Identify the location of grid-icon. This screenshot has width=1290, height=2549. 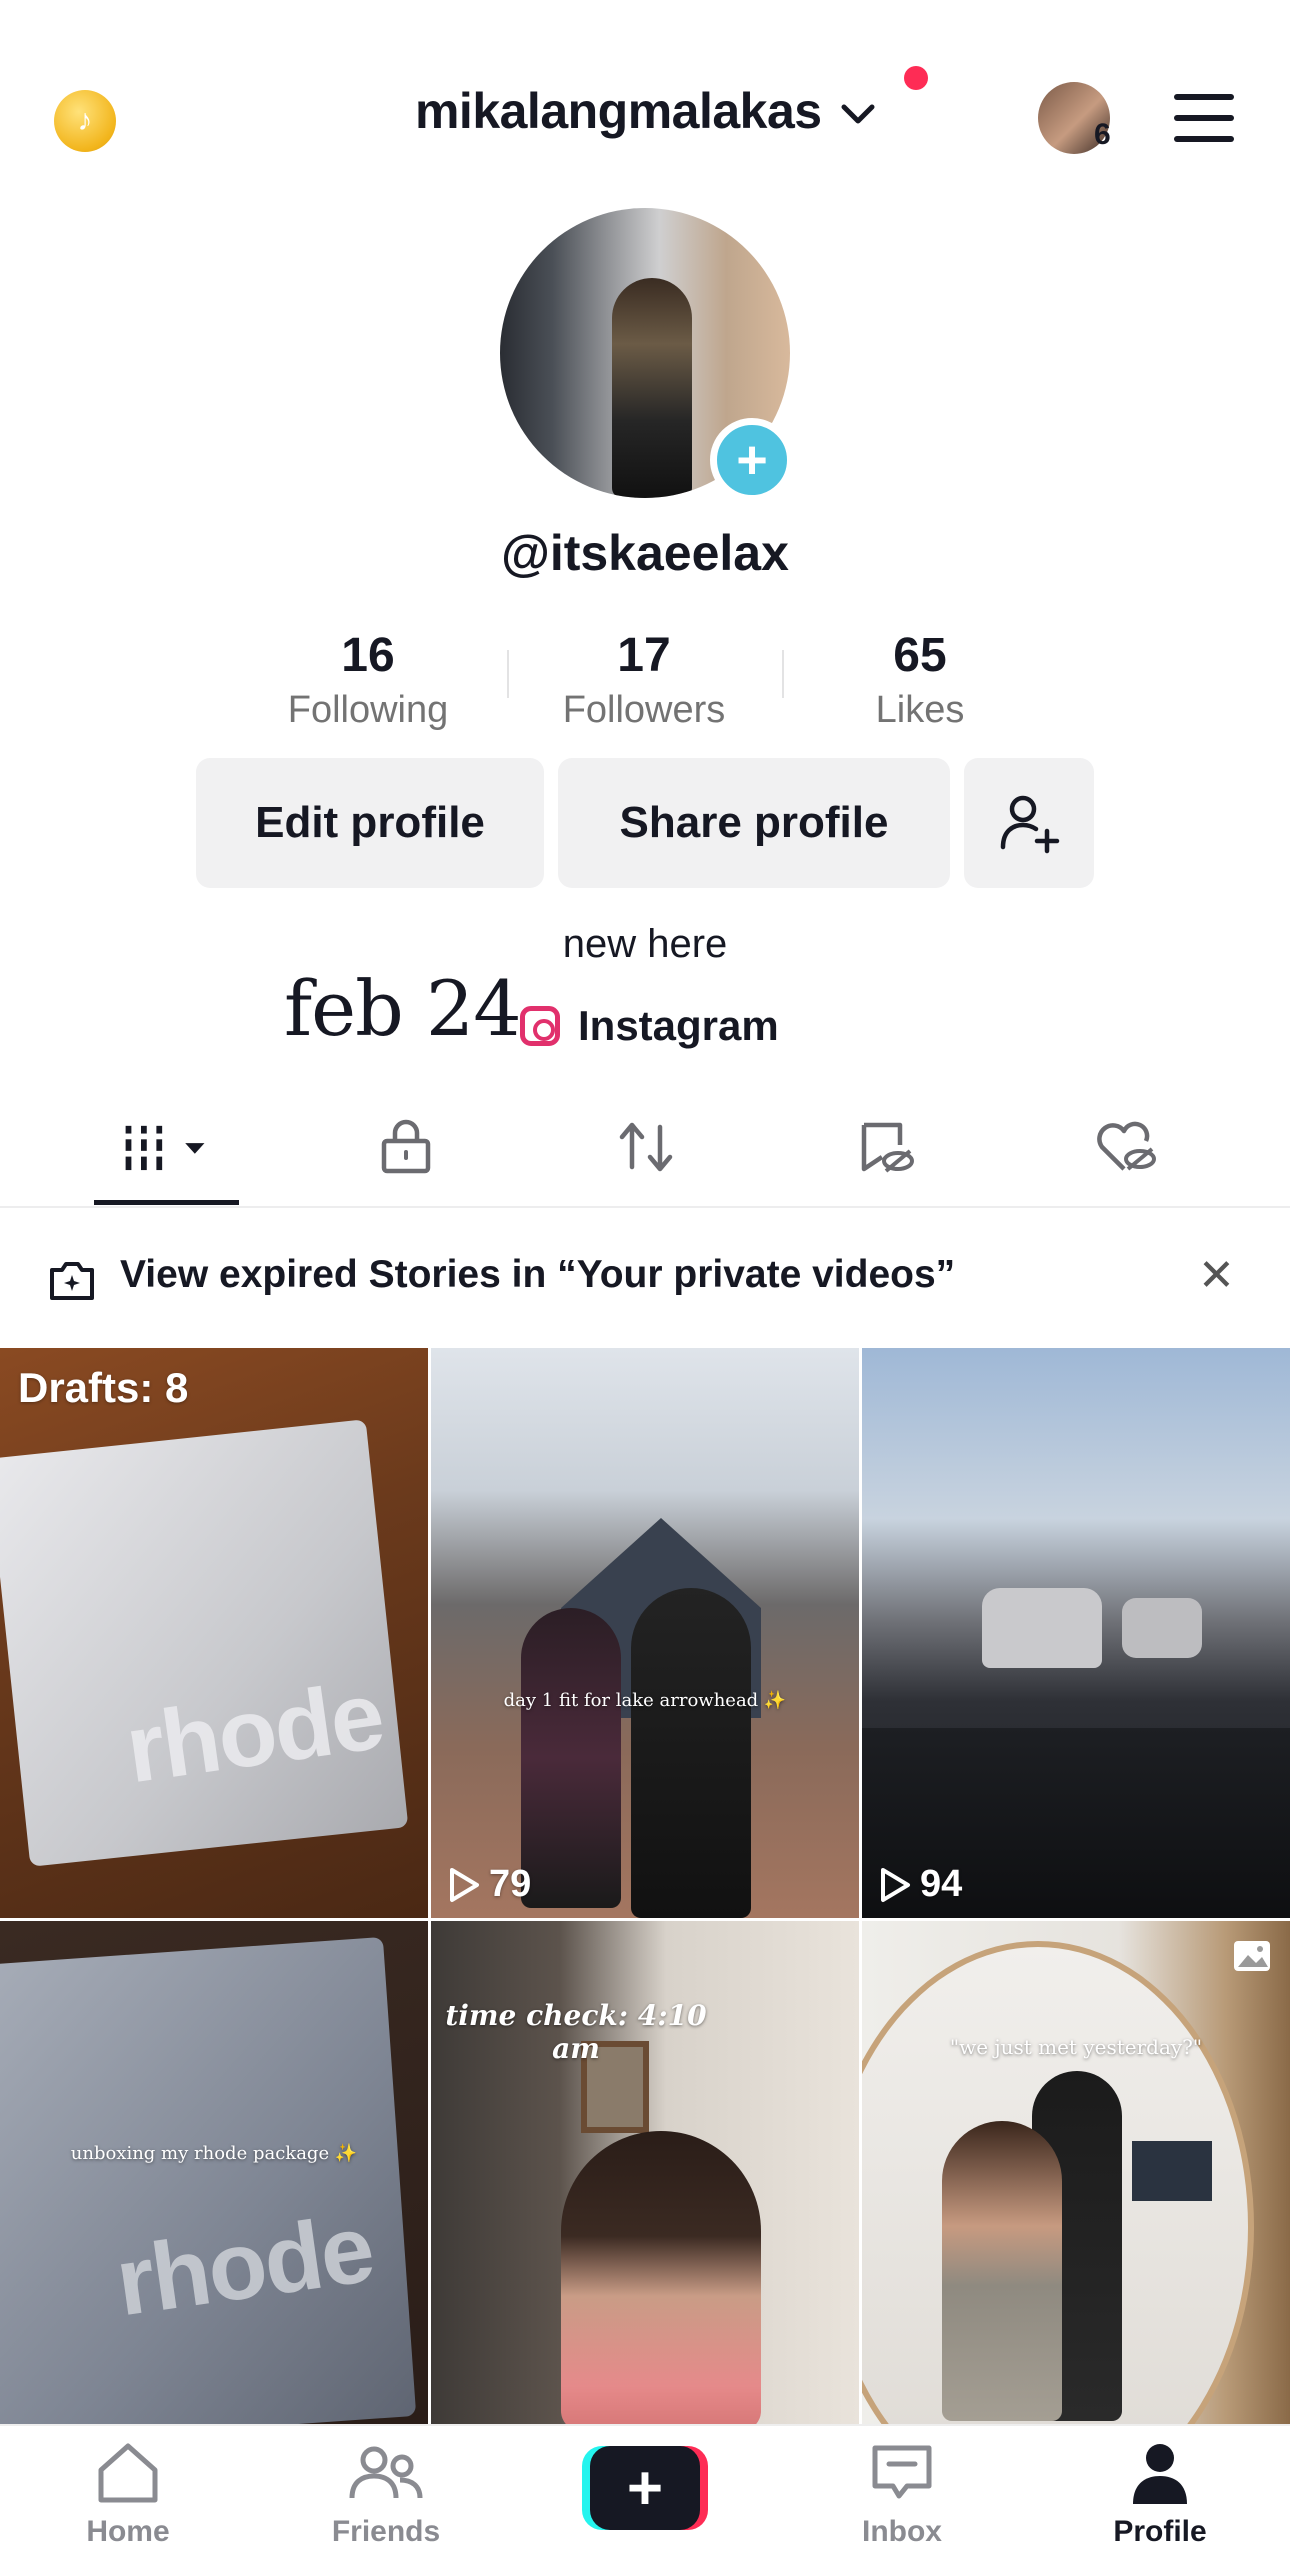
(165, 1148).